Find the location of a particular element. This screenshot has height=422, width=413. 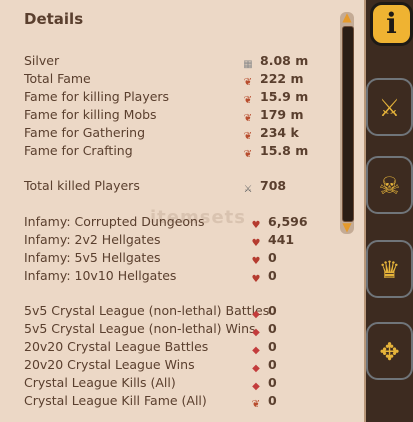

stat-label: Infamy: 2v2 Hellgates is located at coordinates (92, 239).